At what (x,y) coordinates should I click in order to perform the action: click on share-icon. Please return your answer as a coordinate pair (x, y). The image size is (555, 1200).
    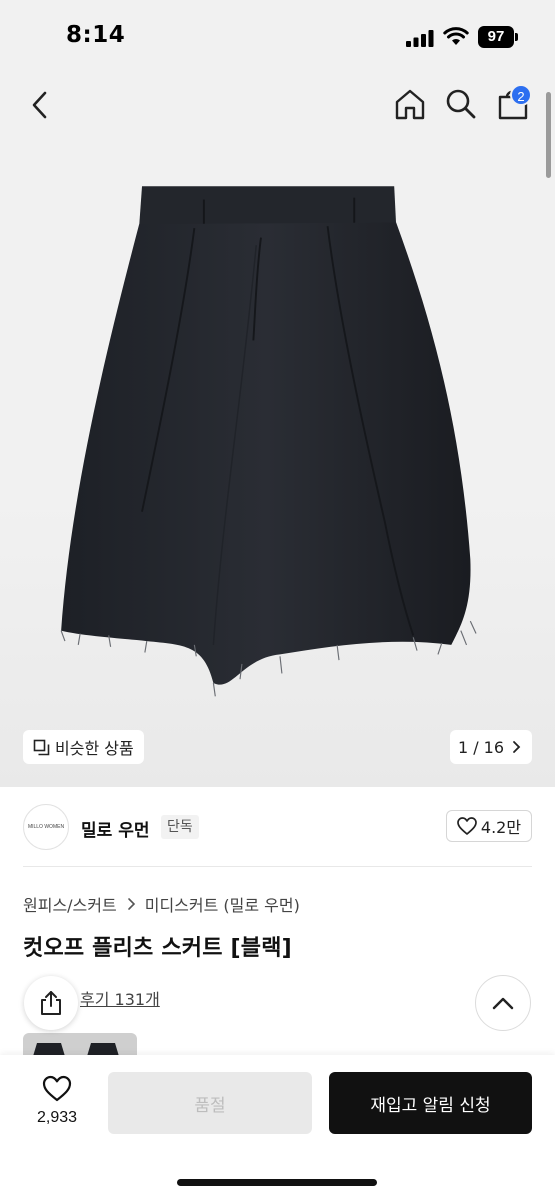
    Looking at the image, I should click on (51, 1003).